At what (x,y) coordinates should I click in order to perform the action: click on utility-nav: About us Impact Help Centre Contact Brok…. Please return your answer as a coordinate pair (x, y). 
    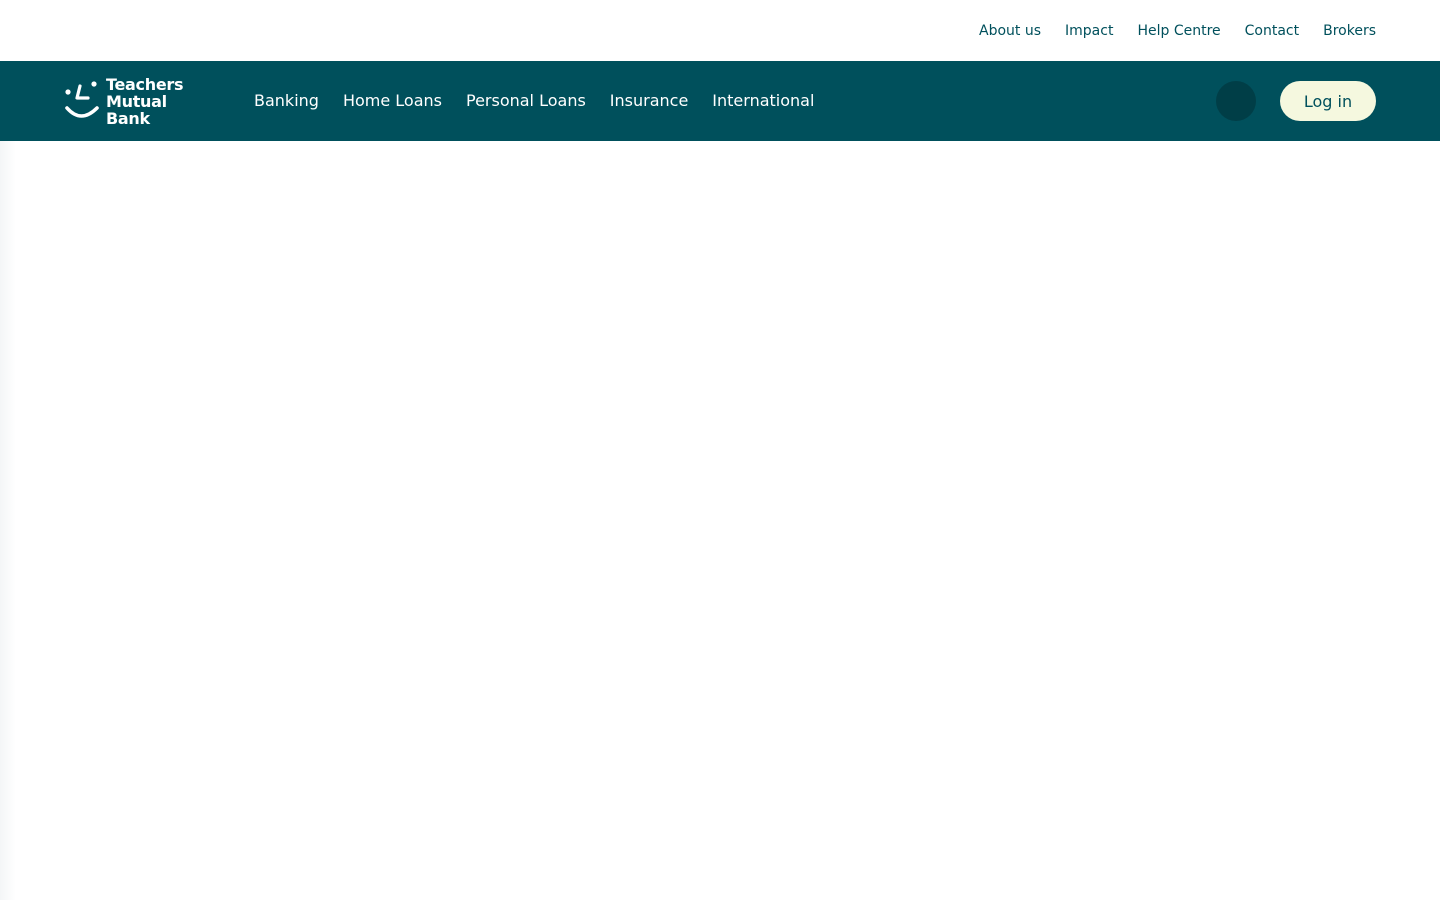
    Looking at the image, I should click on (720, 30).